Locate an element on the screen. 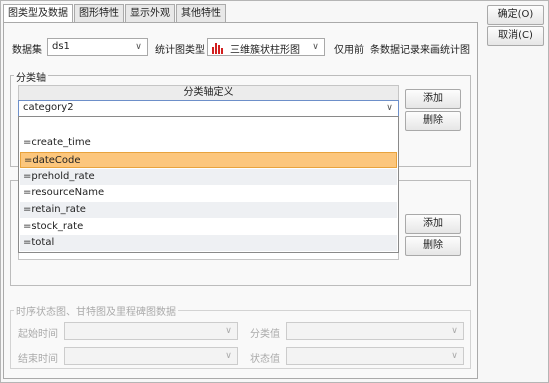  end-time-select: ∨ is located at coordinates (151, 356).